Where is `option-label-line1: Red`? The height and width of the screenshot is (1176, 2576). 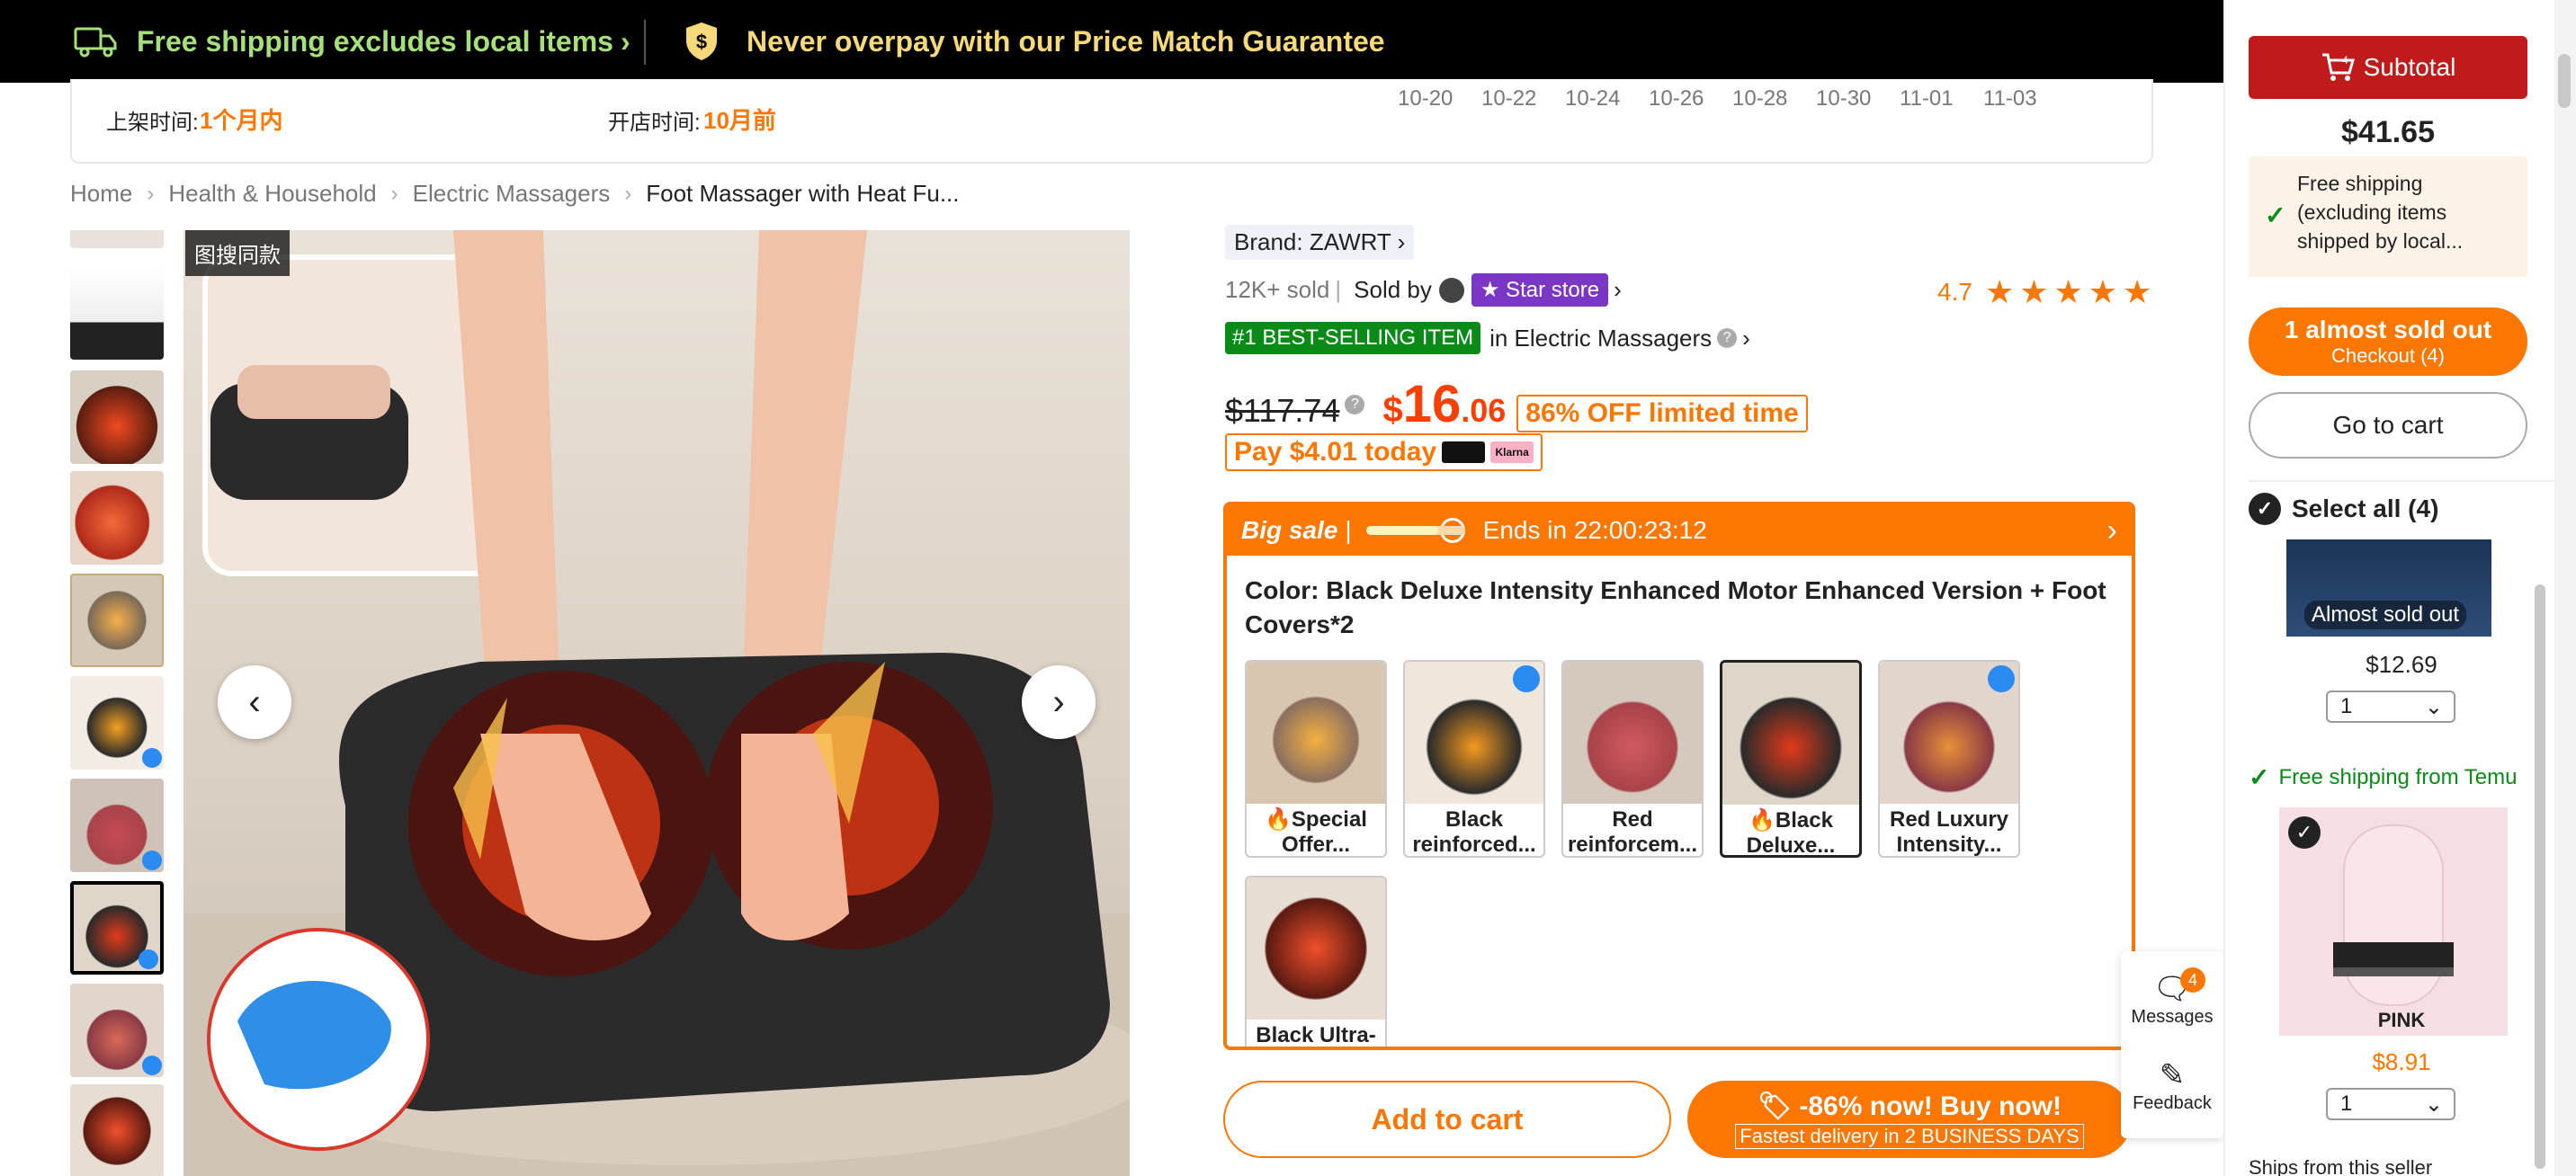 option-label-line1: Red is located at coordinates (1632, 820).